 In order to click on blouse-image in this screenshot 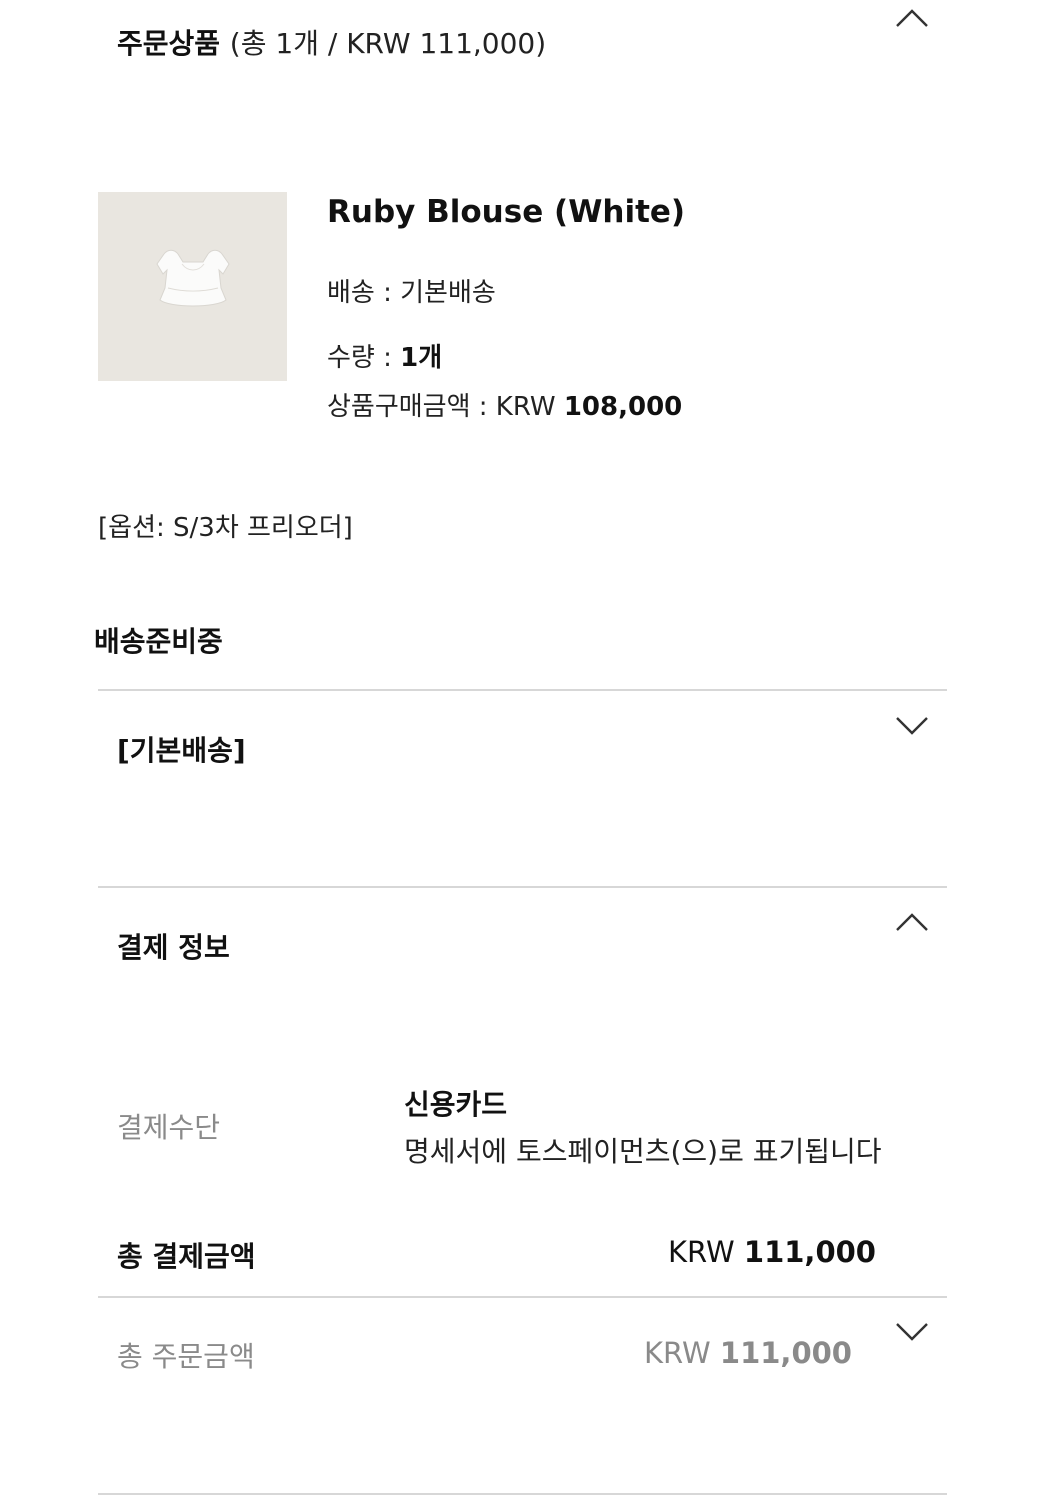, I will do `click(193, 278)`.